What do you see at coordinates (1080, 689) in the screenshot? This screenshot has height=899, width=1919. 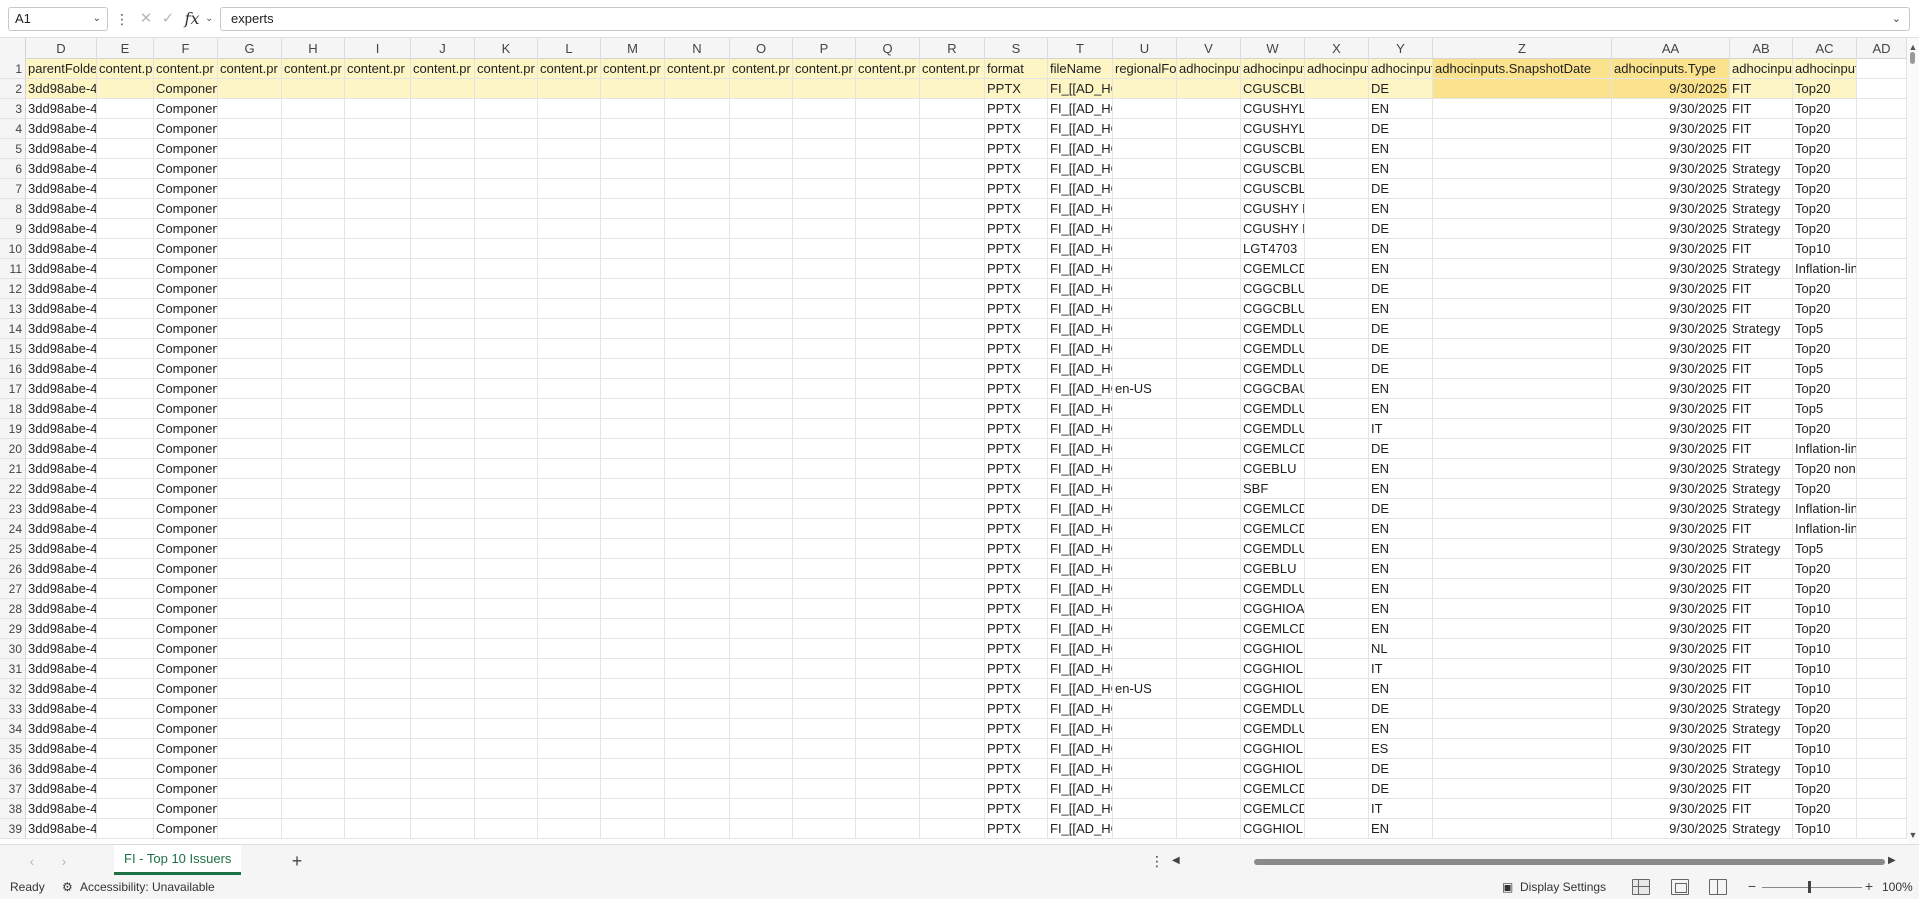 I see `cell: FI_[[AD_HOC:Accoun` at bounding box center [1080, 689].